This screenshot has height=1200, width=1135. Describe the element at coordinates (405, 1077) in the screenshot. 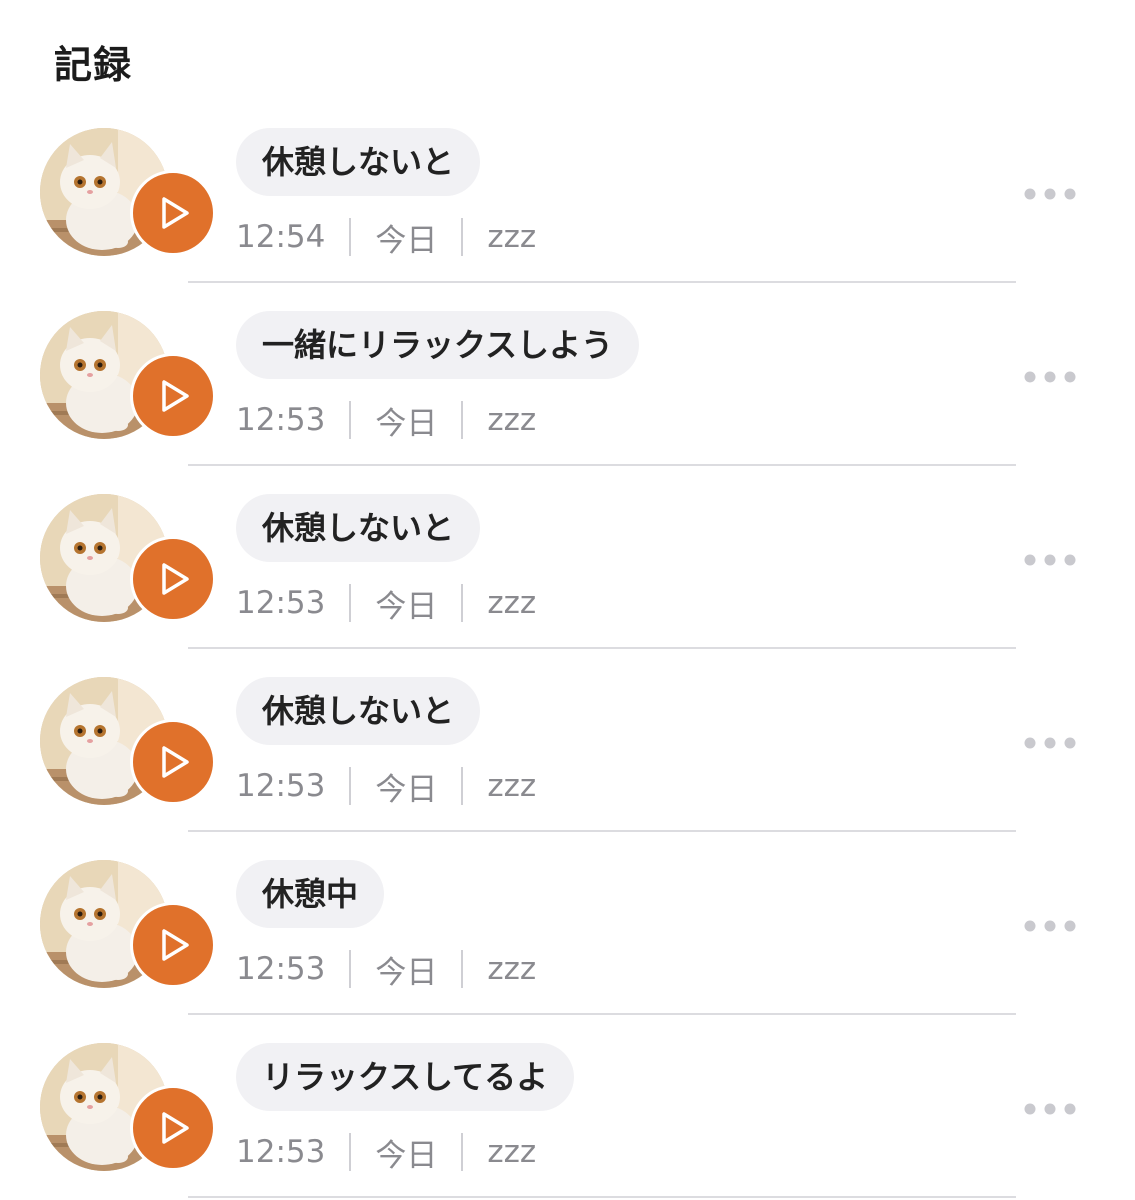

I see `record-text: リラックスしてるよ` at that location.